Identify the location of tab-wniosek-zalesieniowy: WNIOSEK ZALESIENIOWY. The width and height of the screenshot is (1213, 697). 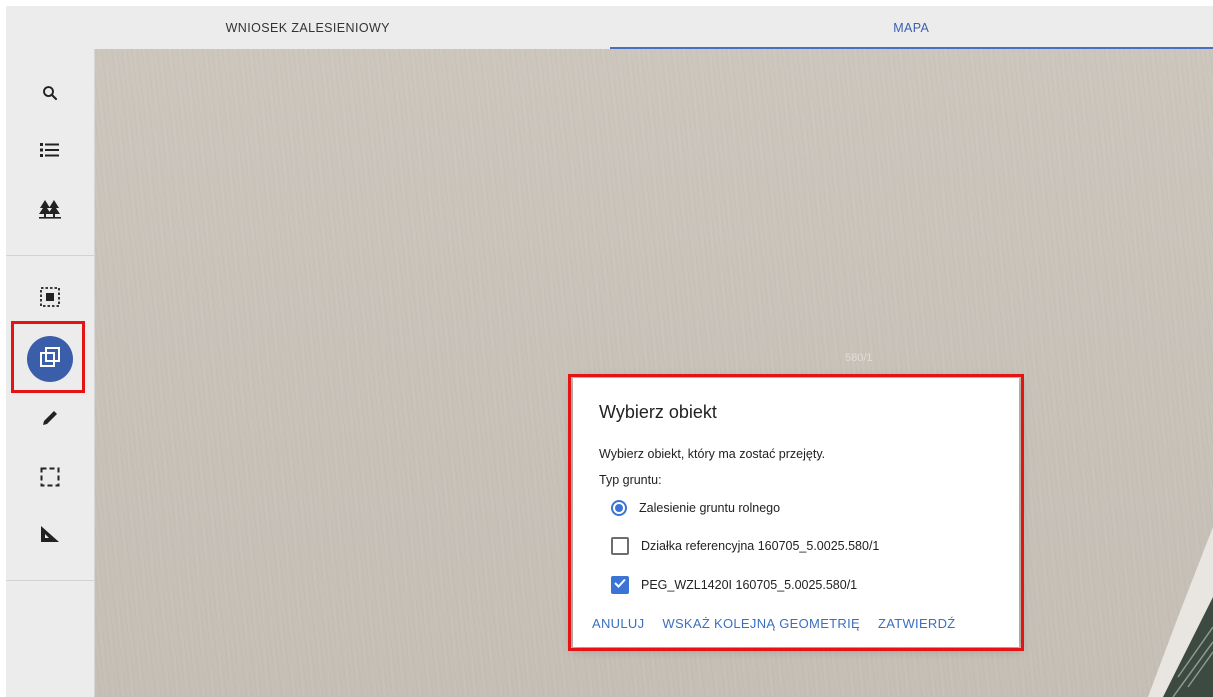
(308, 27).